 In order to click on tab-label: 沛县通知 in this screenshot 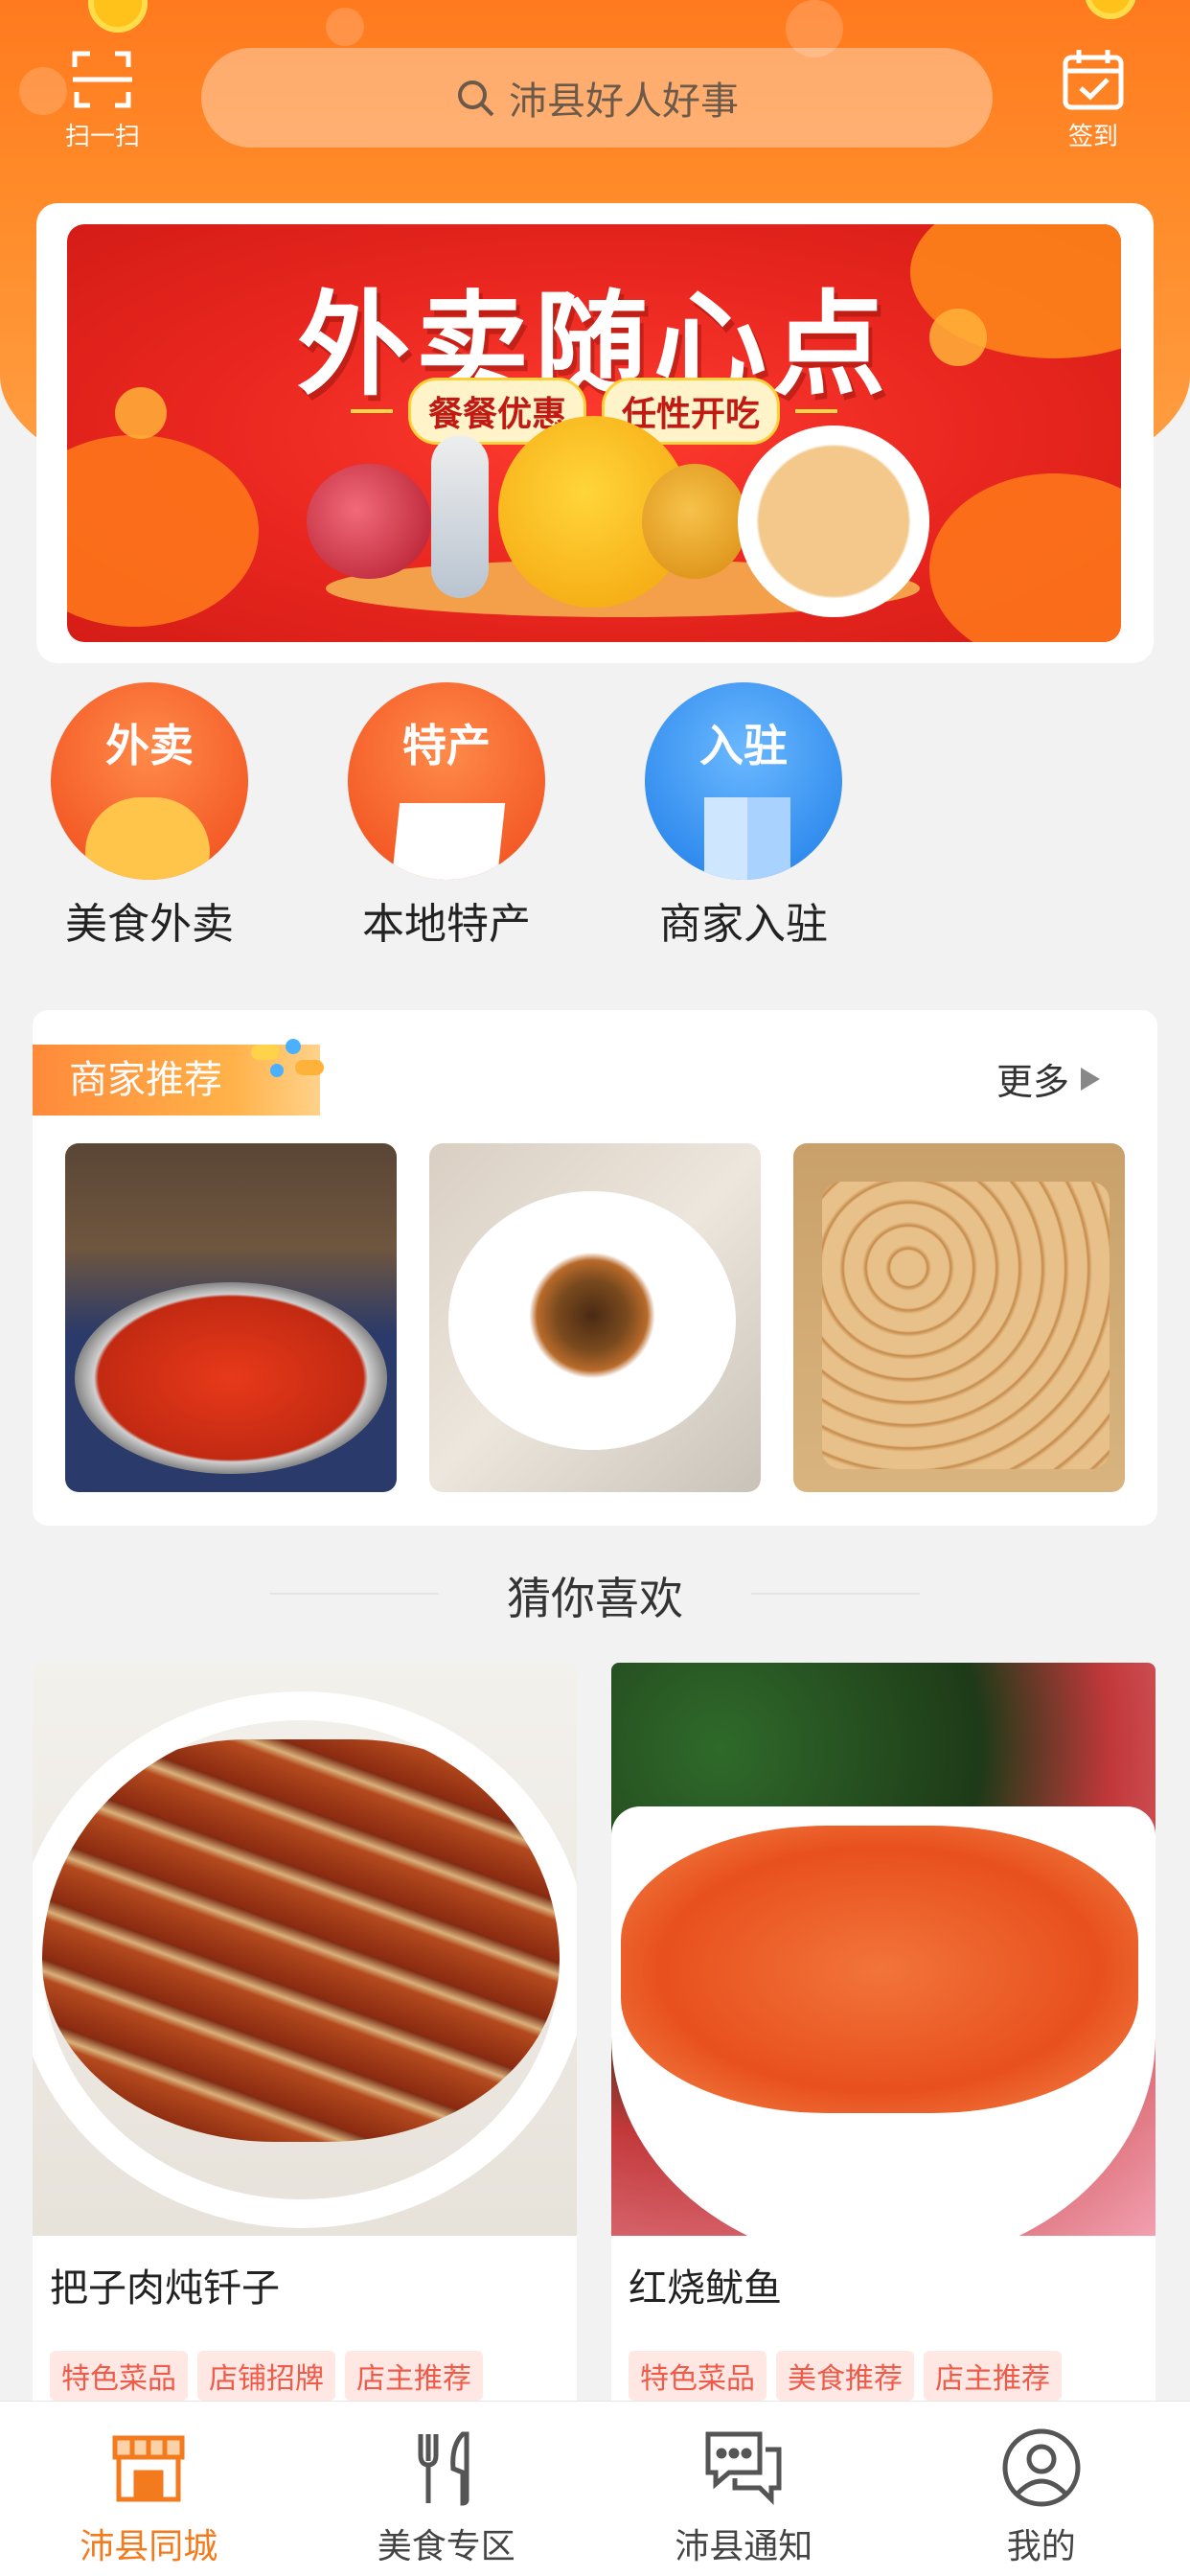, I will do `click(744, 2546)`.